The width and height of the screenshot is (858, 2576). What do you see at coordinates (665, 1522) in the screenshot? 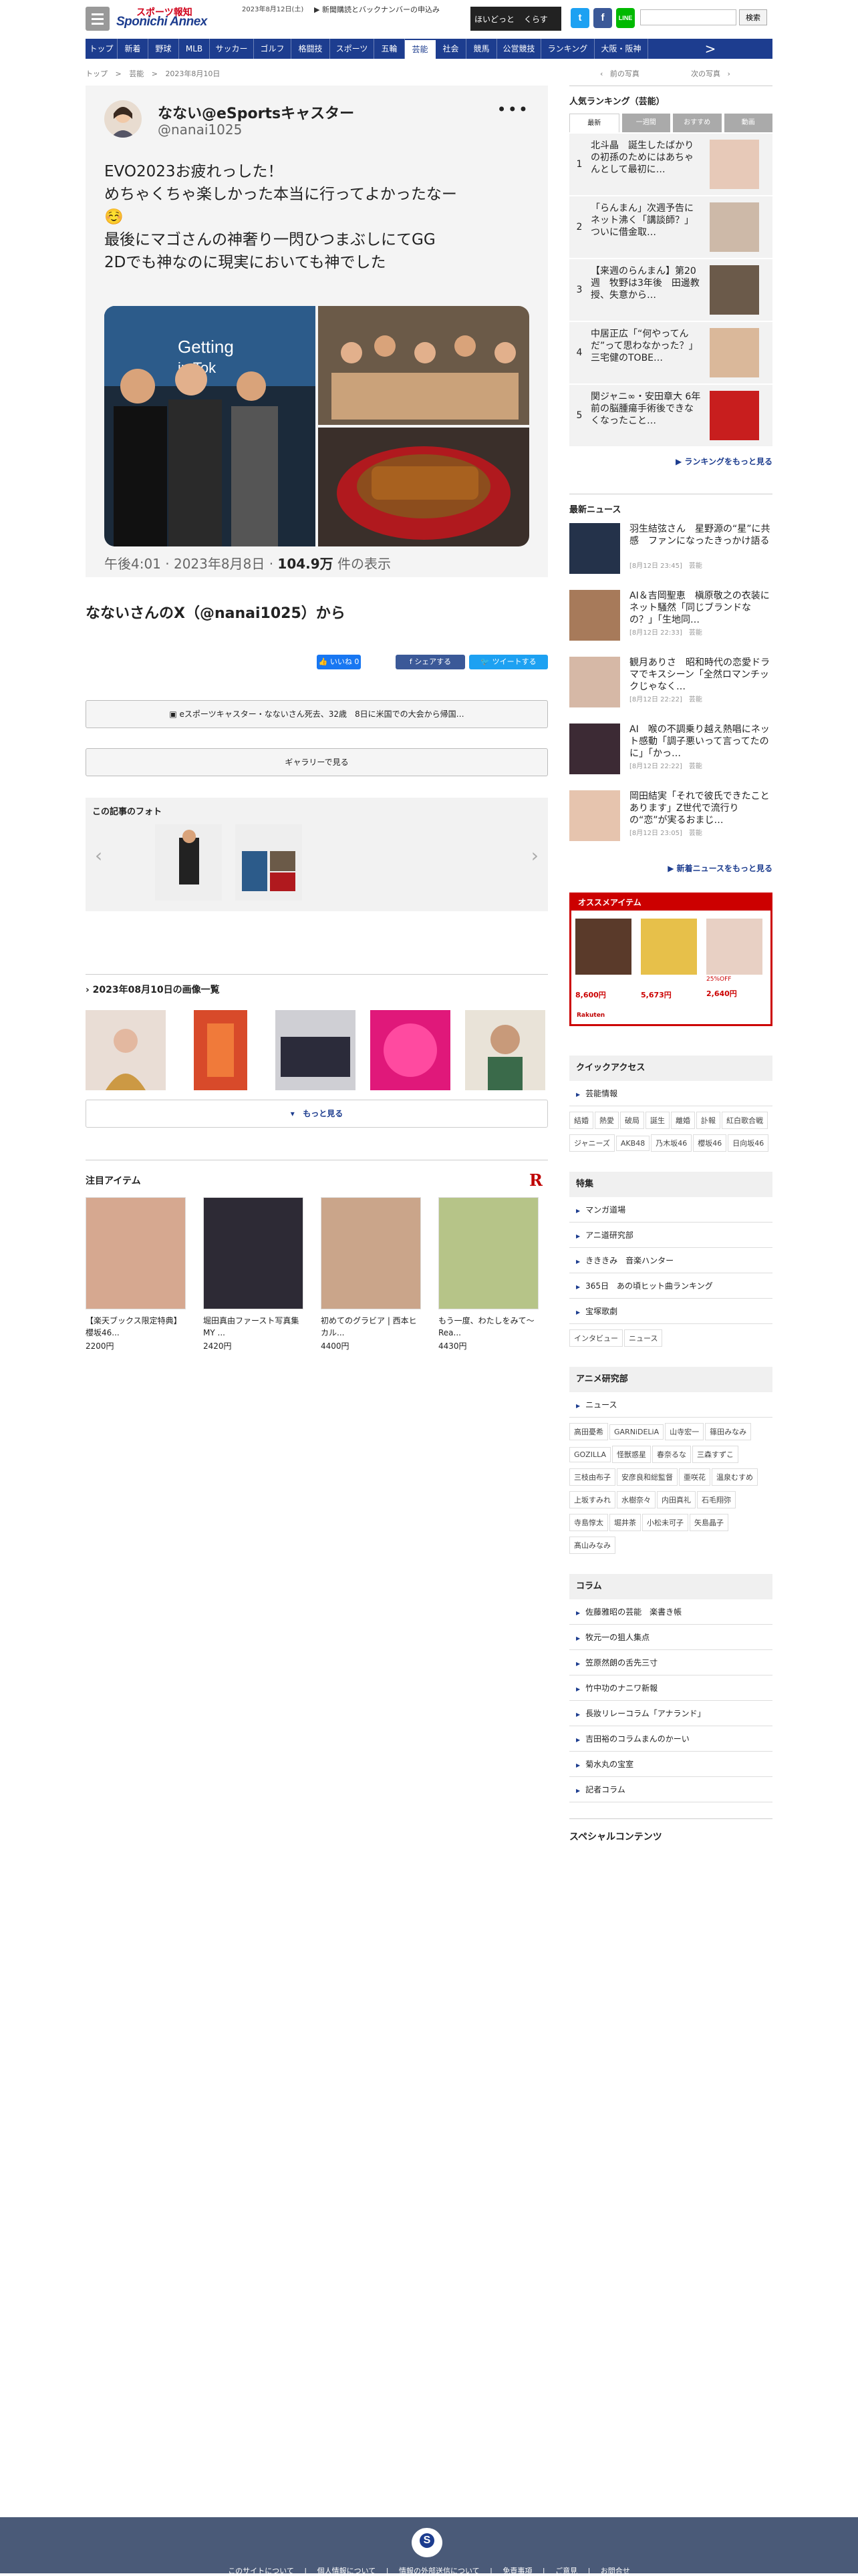
I see `tag-link: 小松未可子` at bounding box center [665, 1522].